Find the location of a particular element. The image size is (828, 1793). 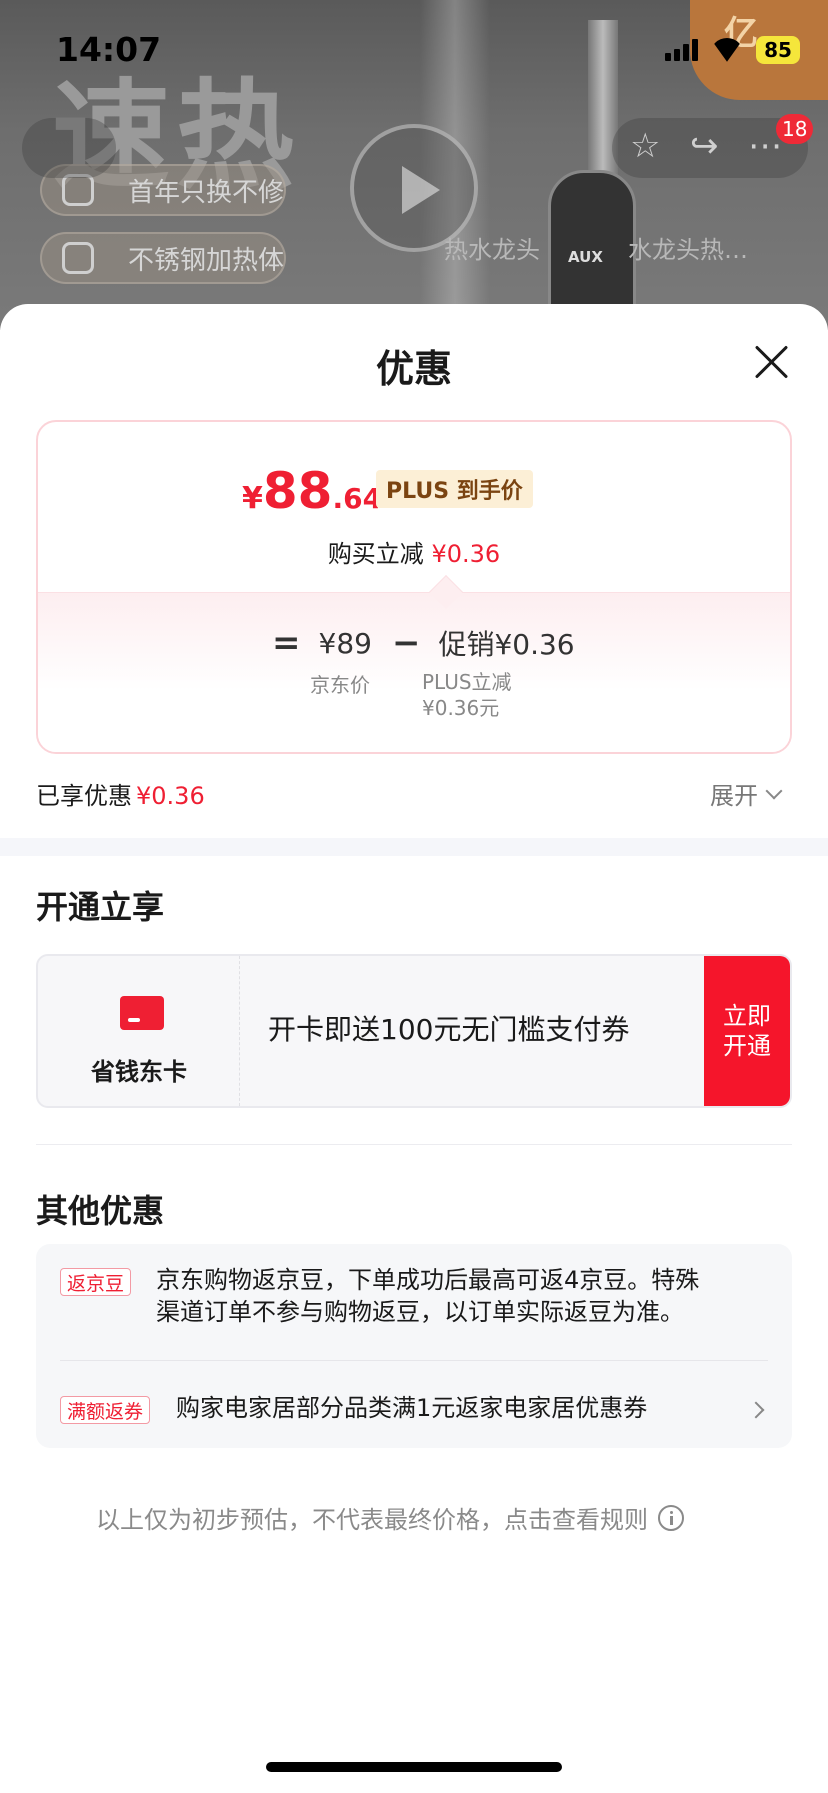

back-button is located at coordinates (69, 148).